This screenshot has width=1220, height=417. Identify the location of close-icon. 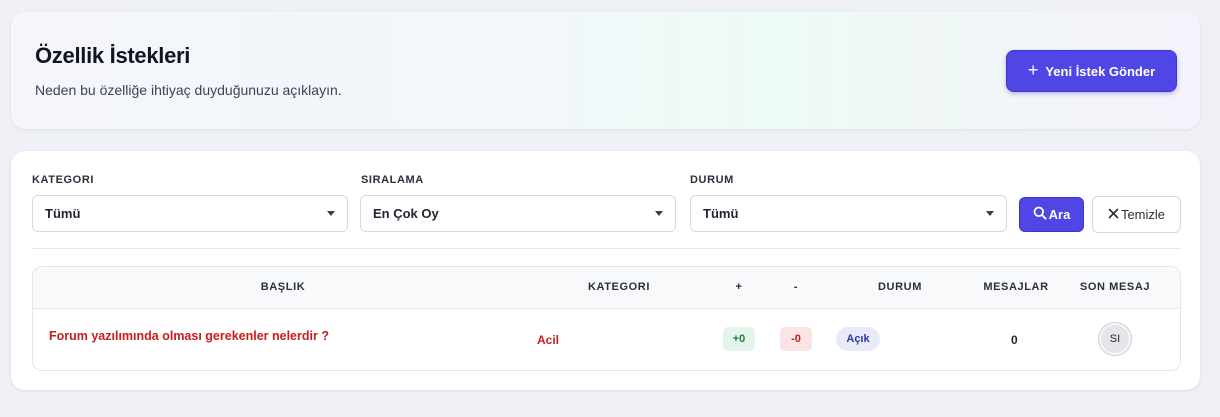
(1113, 214).